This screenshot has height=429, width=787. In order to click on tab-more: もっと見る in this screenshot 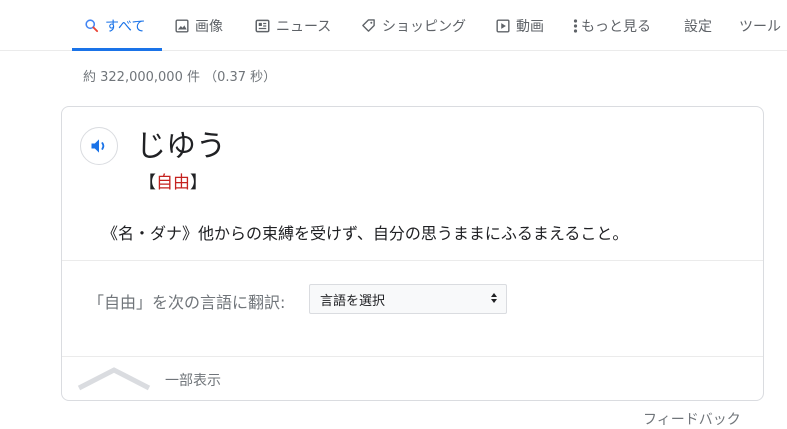, I will do `click(612, 25)`.